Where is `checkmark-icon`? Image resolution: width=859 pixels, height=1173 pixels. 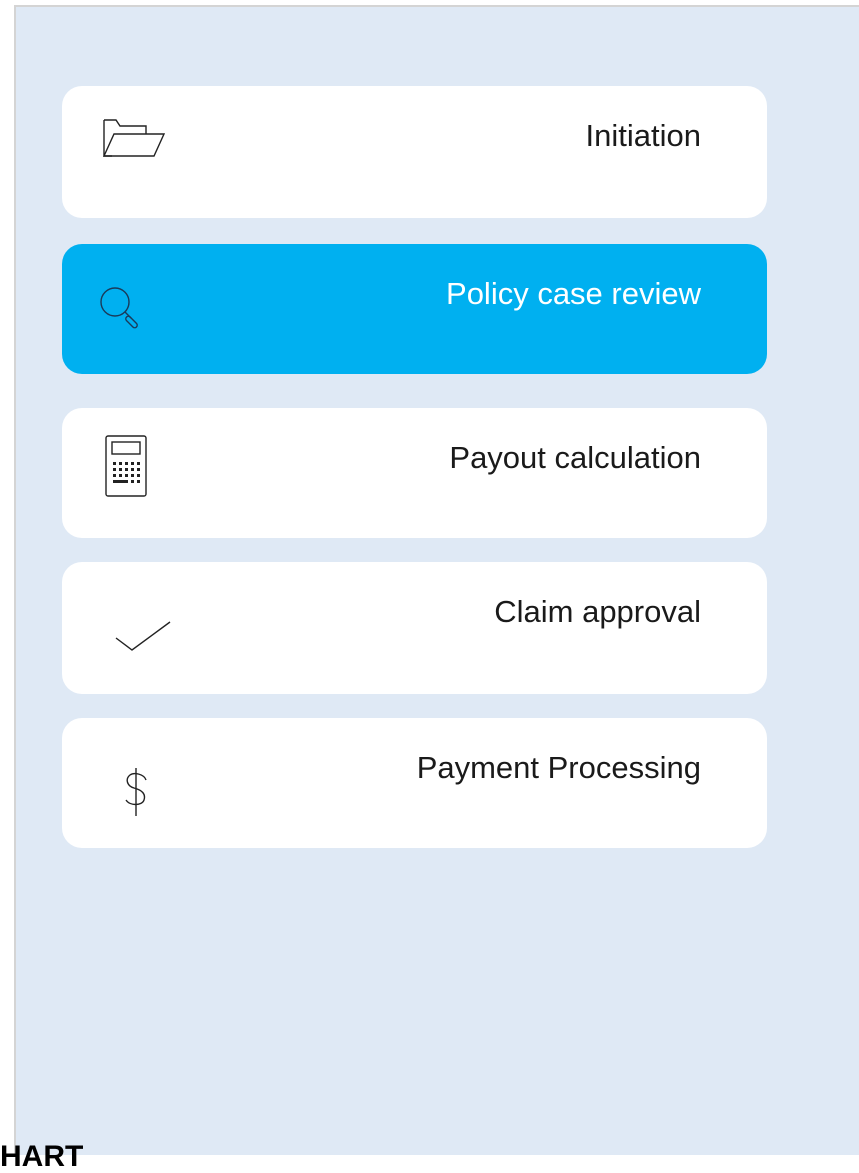
checkmark-icon is located at coordinates (138, 621).